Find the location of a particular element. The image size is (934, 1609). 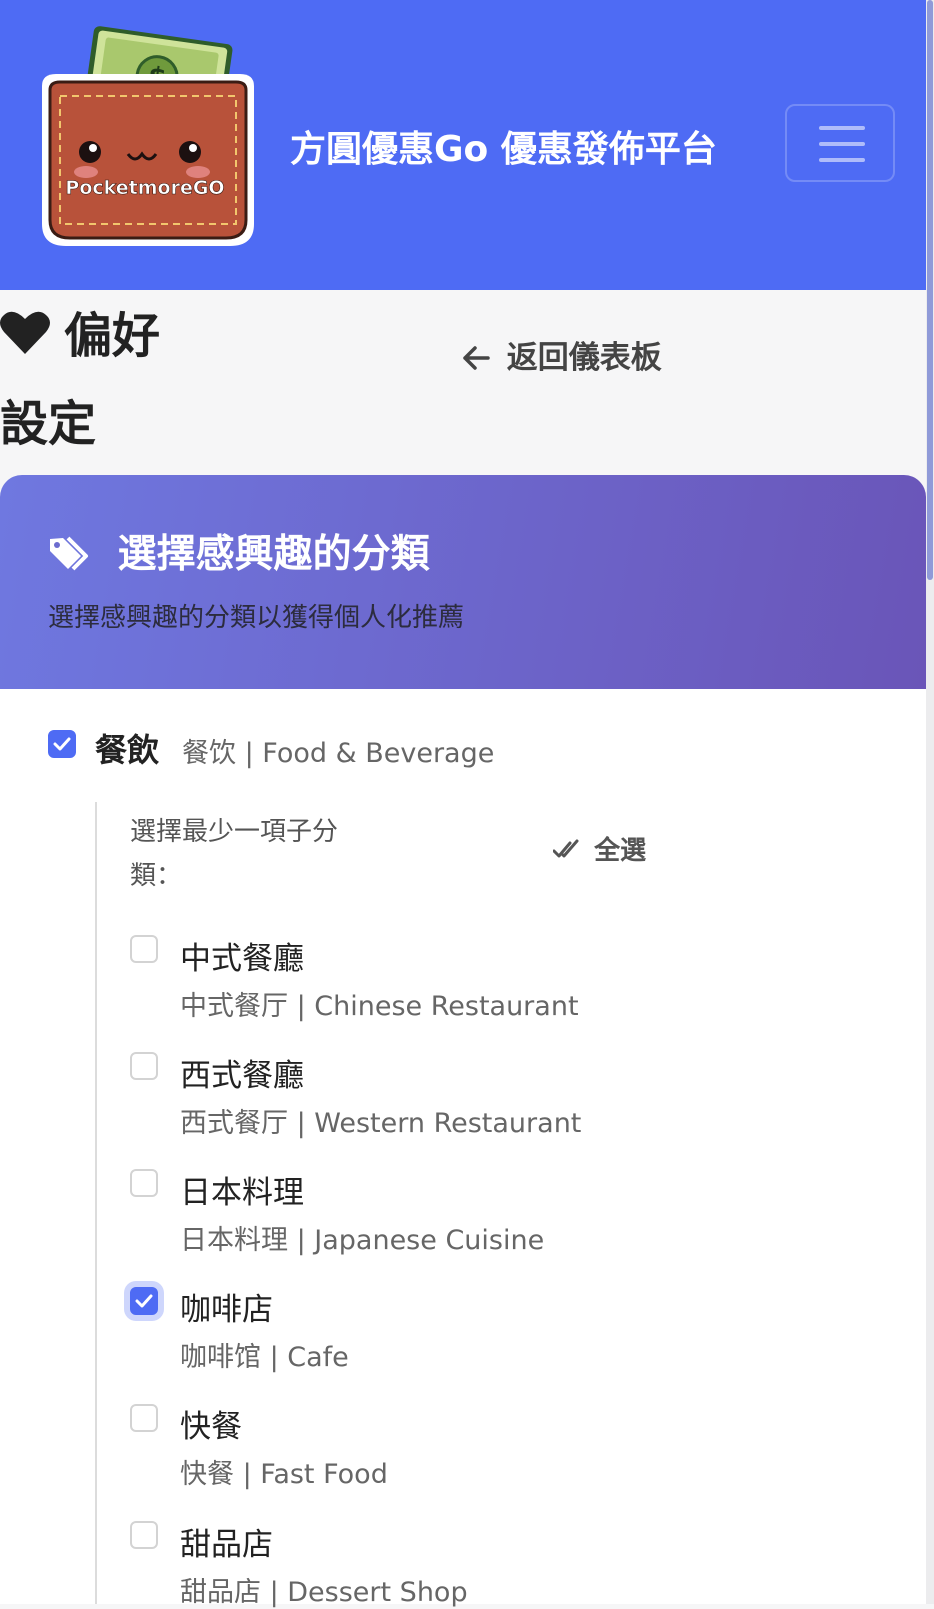

subcategory-name: 西式餐廳 is located at coordinates (242, 1072).